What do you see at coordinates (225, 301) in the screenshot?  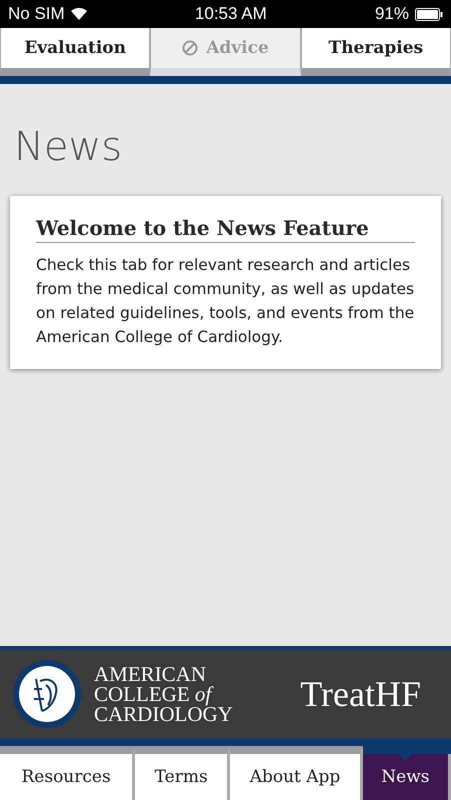 I see `card-body: Check this tab for relevant research and articles from the medical community, as well as updates on related guidelines, tools, and events from the American College of Cardiology.` at bounding box center [225, 301].